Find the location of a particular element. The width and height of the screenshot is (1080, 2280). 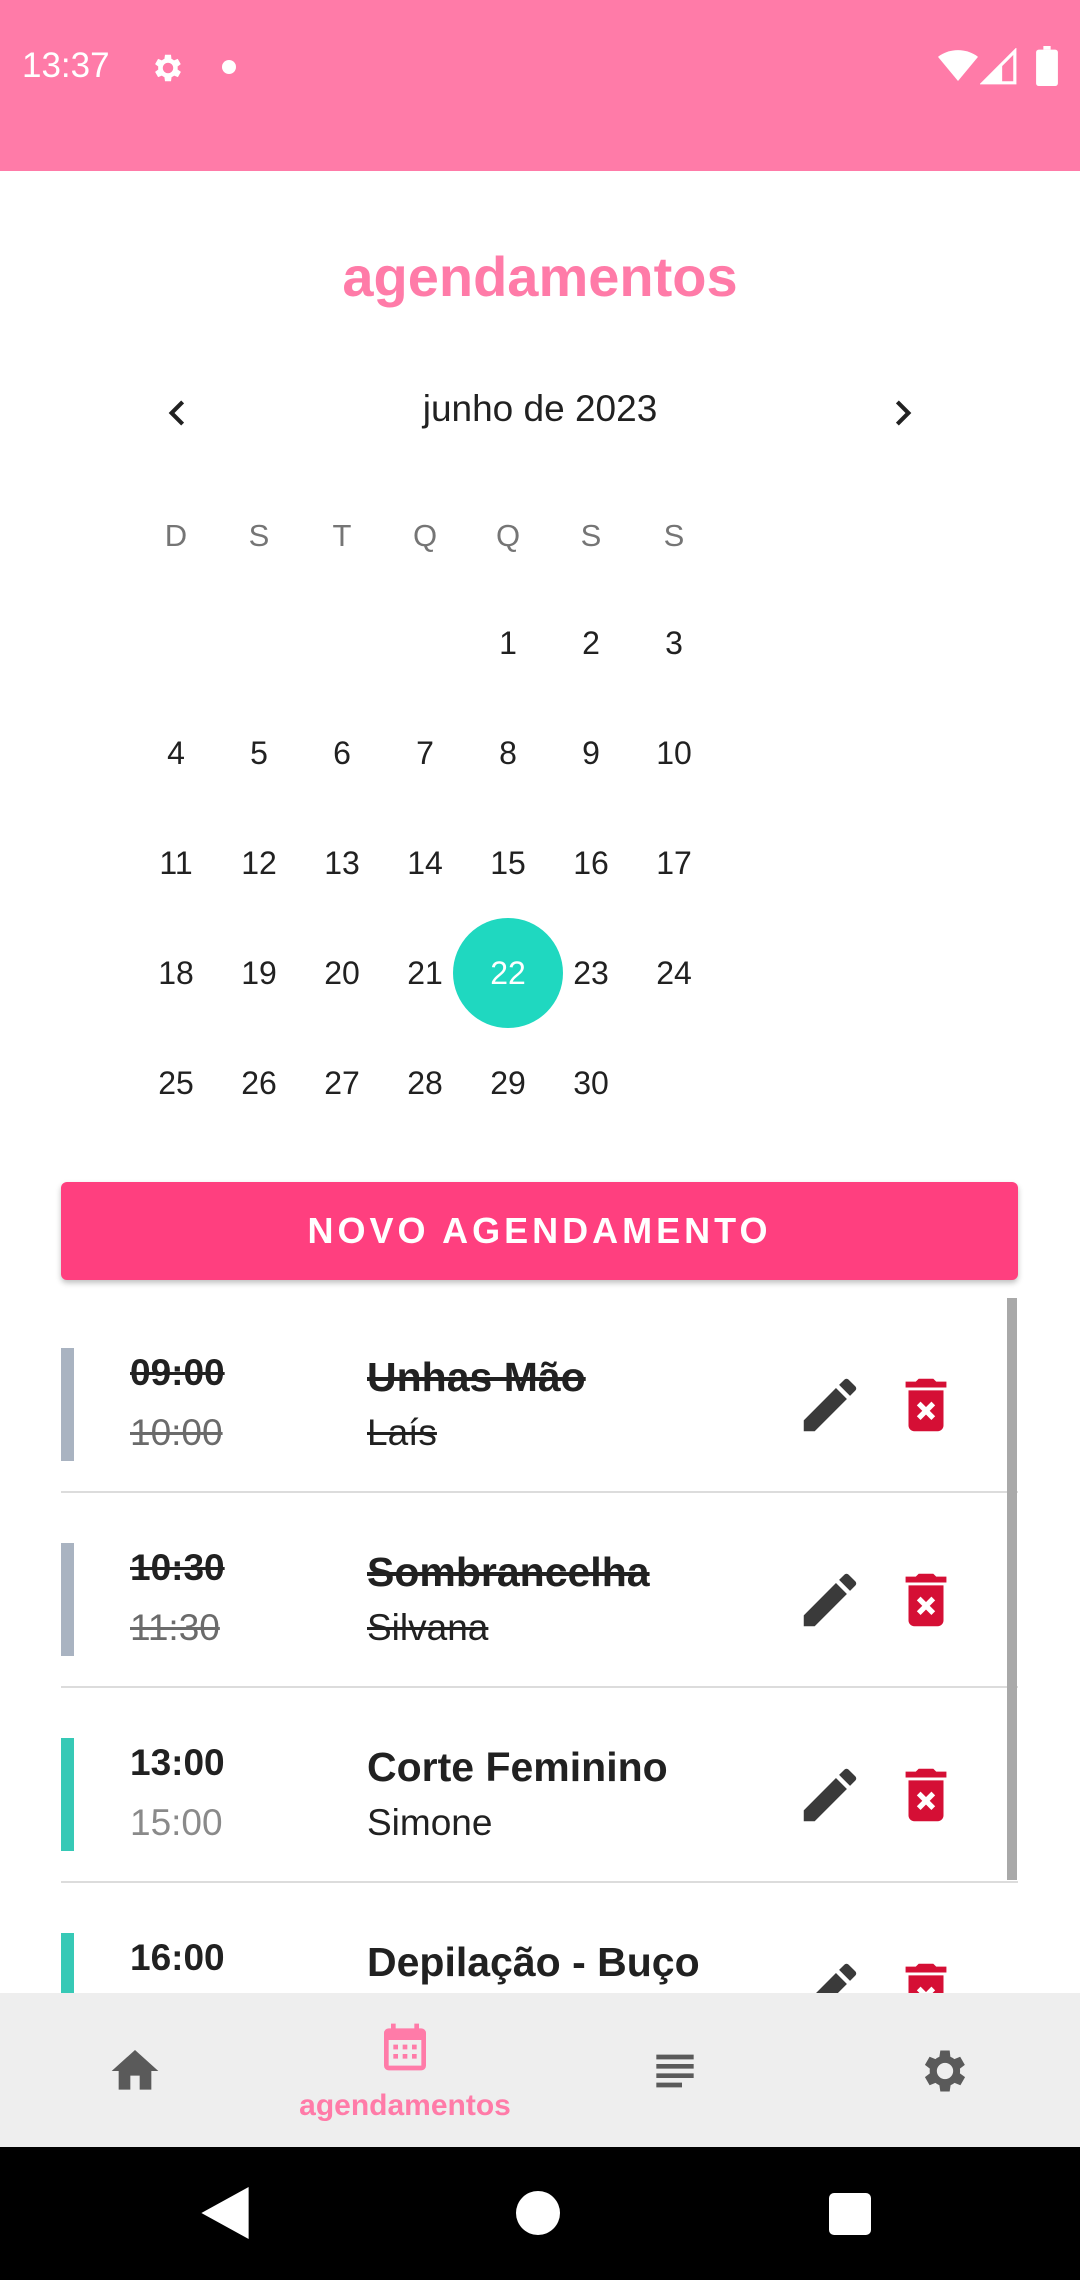

nav-item-settings is located at coordinates (945, 2070).